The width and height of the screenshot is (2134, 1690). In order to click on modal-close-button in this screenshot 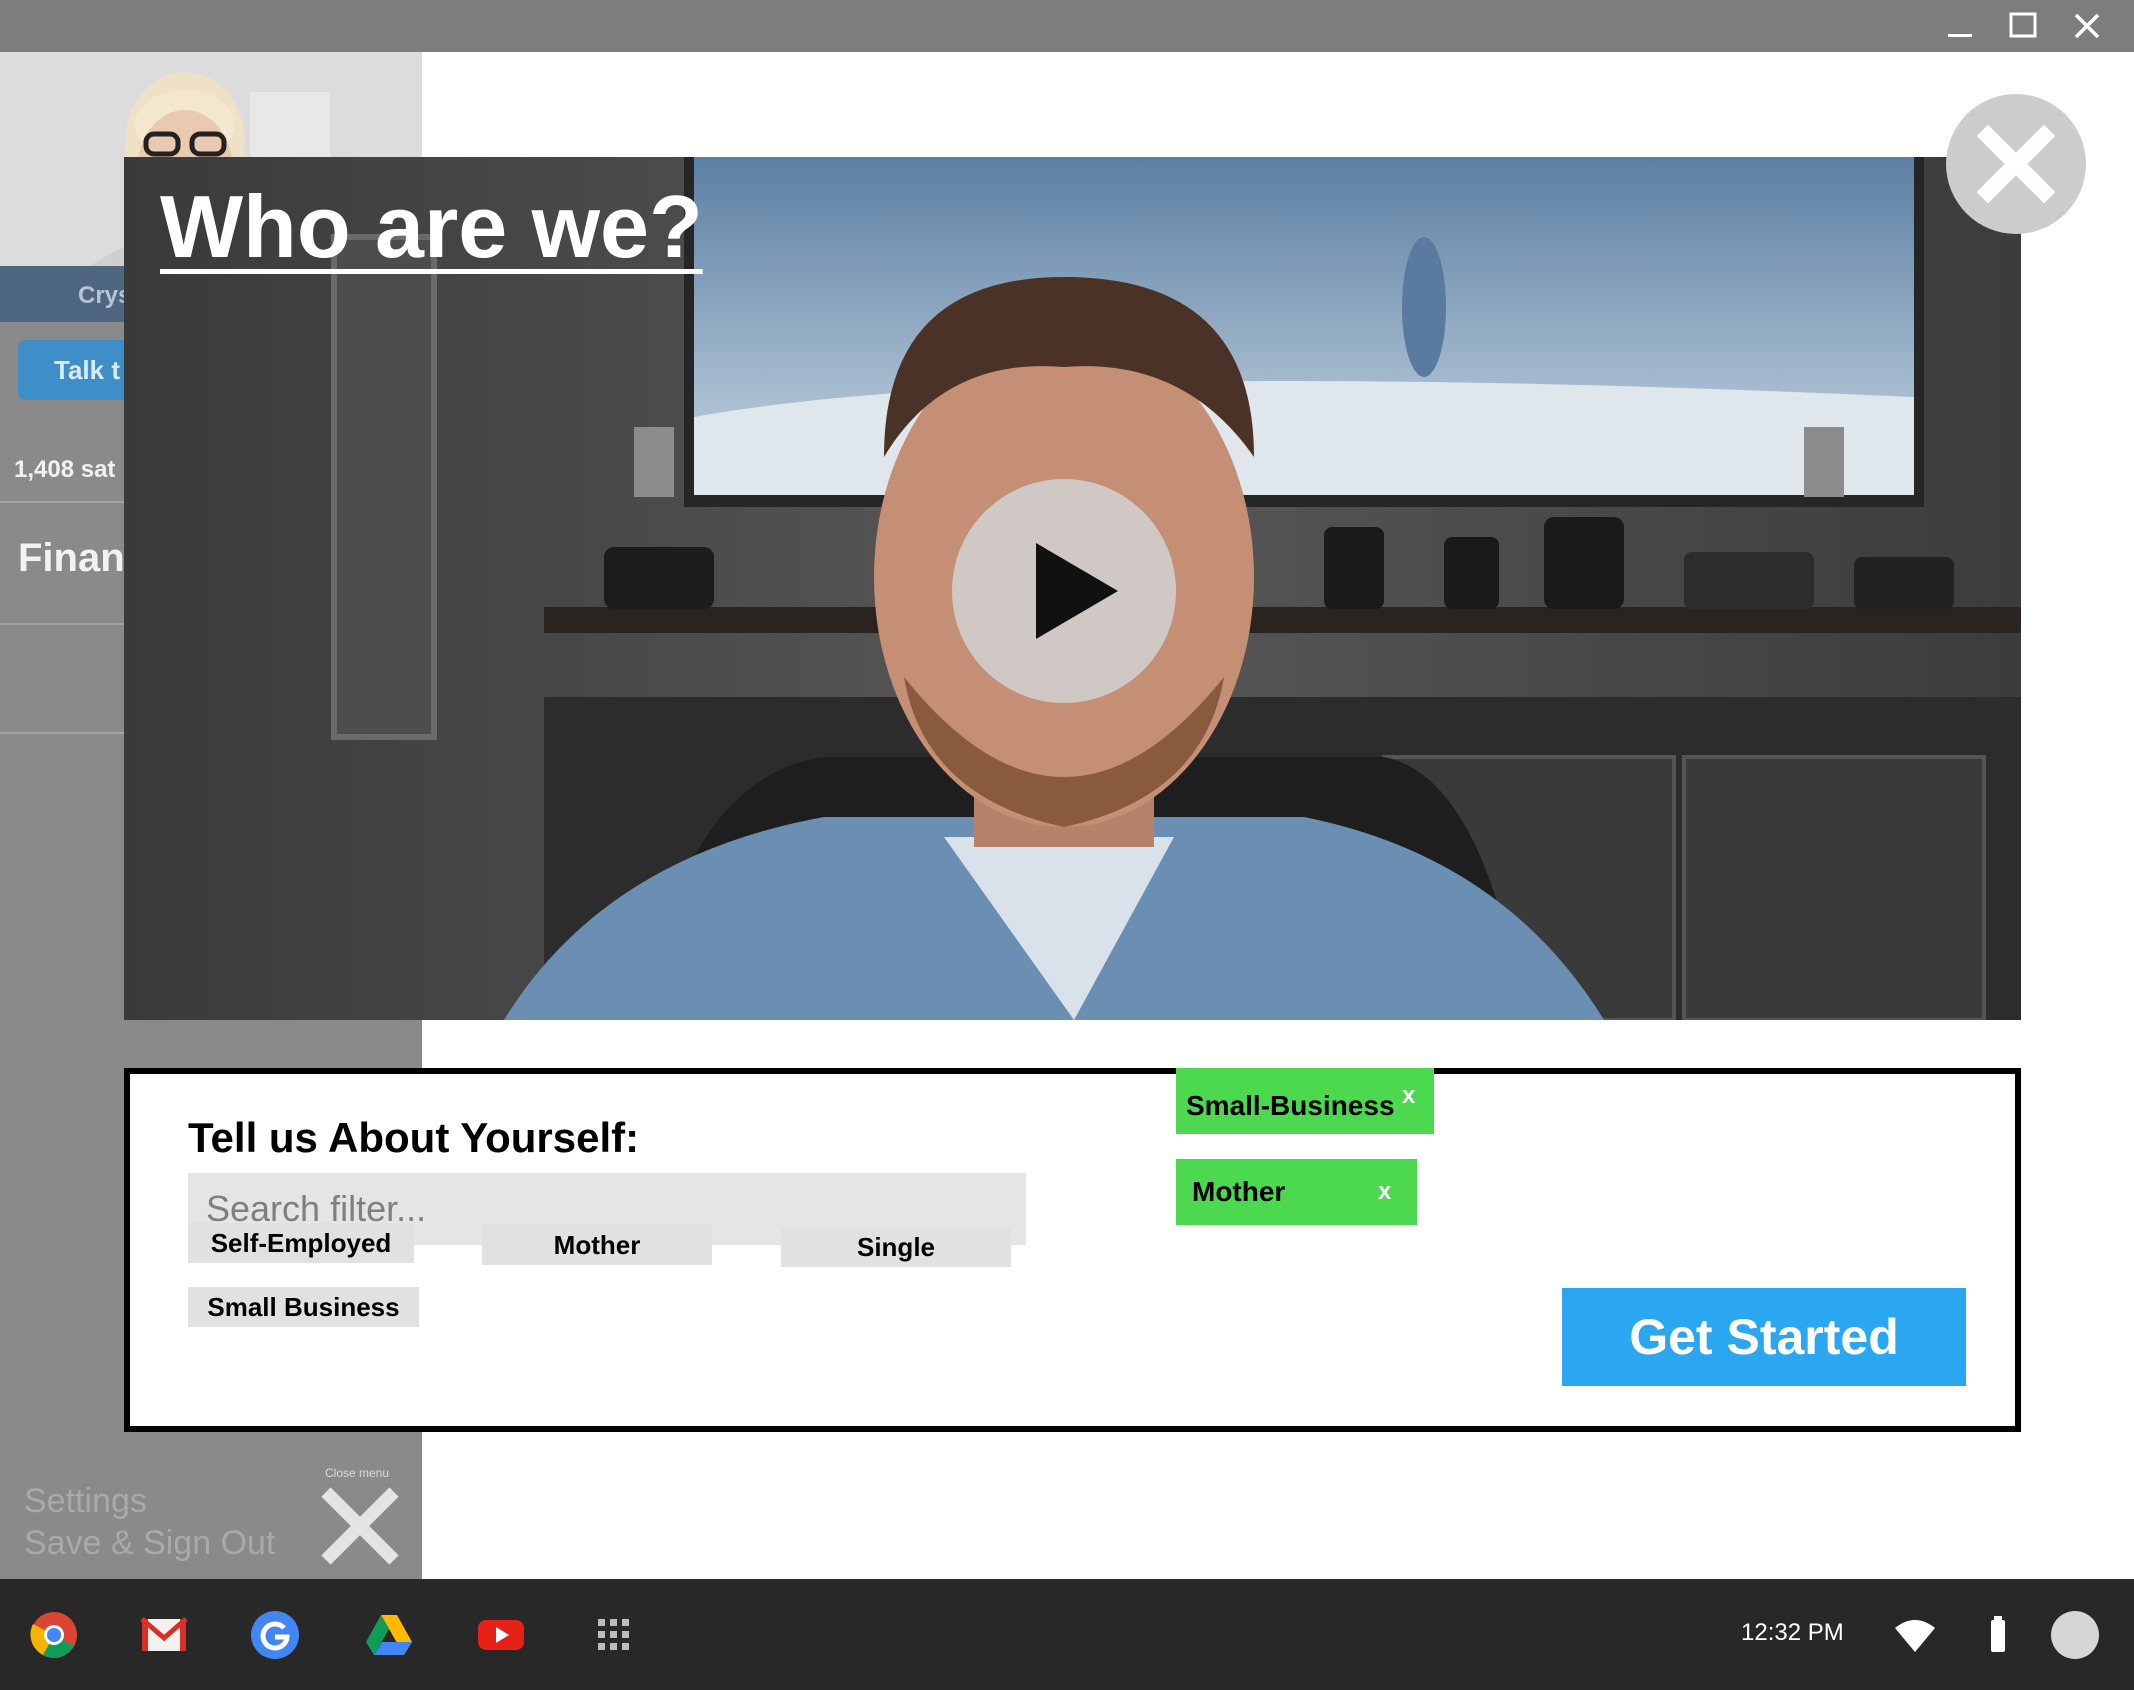, I will do `click(2016, 164)`.